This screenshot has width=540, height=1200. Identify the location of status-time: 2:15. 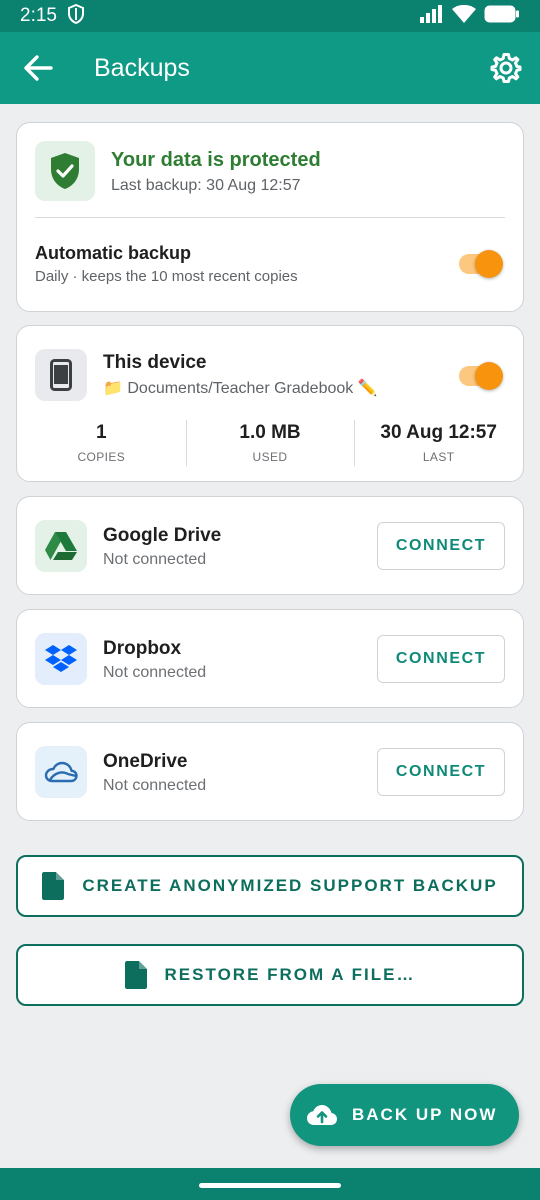
(38, 15).